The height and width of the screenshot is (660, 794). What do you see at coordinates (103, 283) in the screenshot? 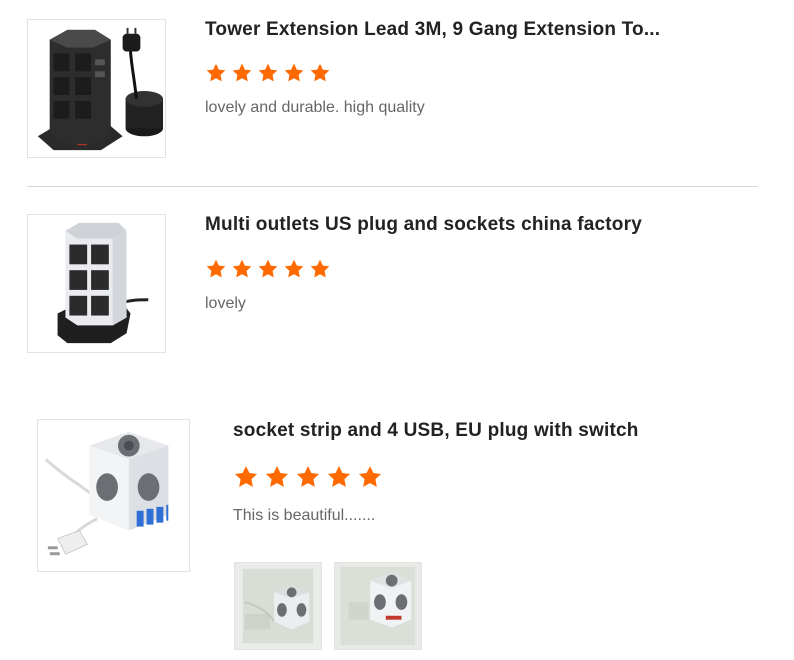
I see `multi-outlet-tower-image` at bounding box center [103, 283].